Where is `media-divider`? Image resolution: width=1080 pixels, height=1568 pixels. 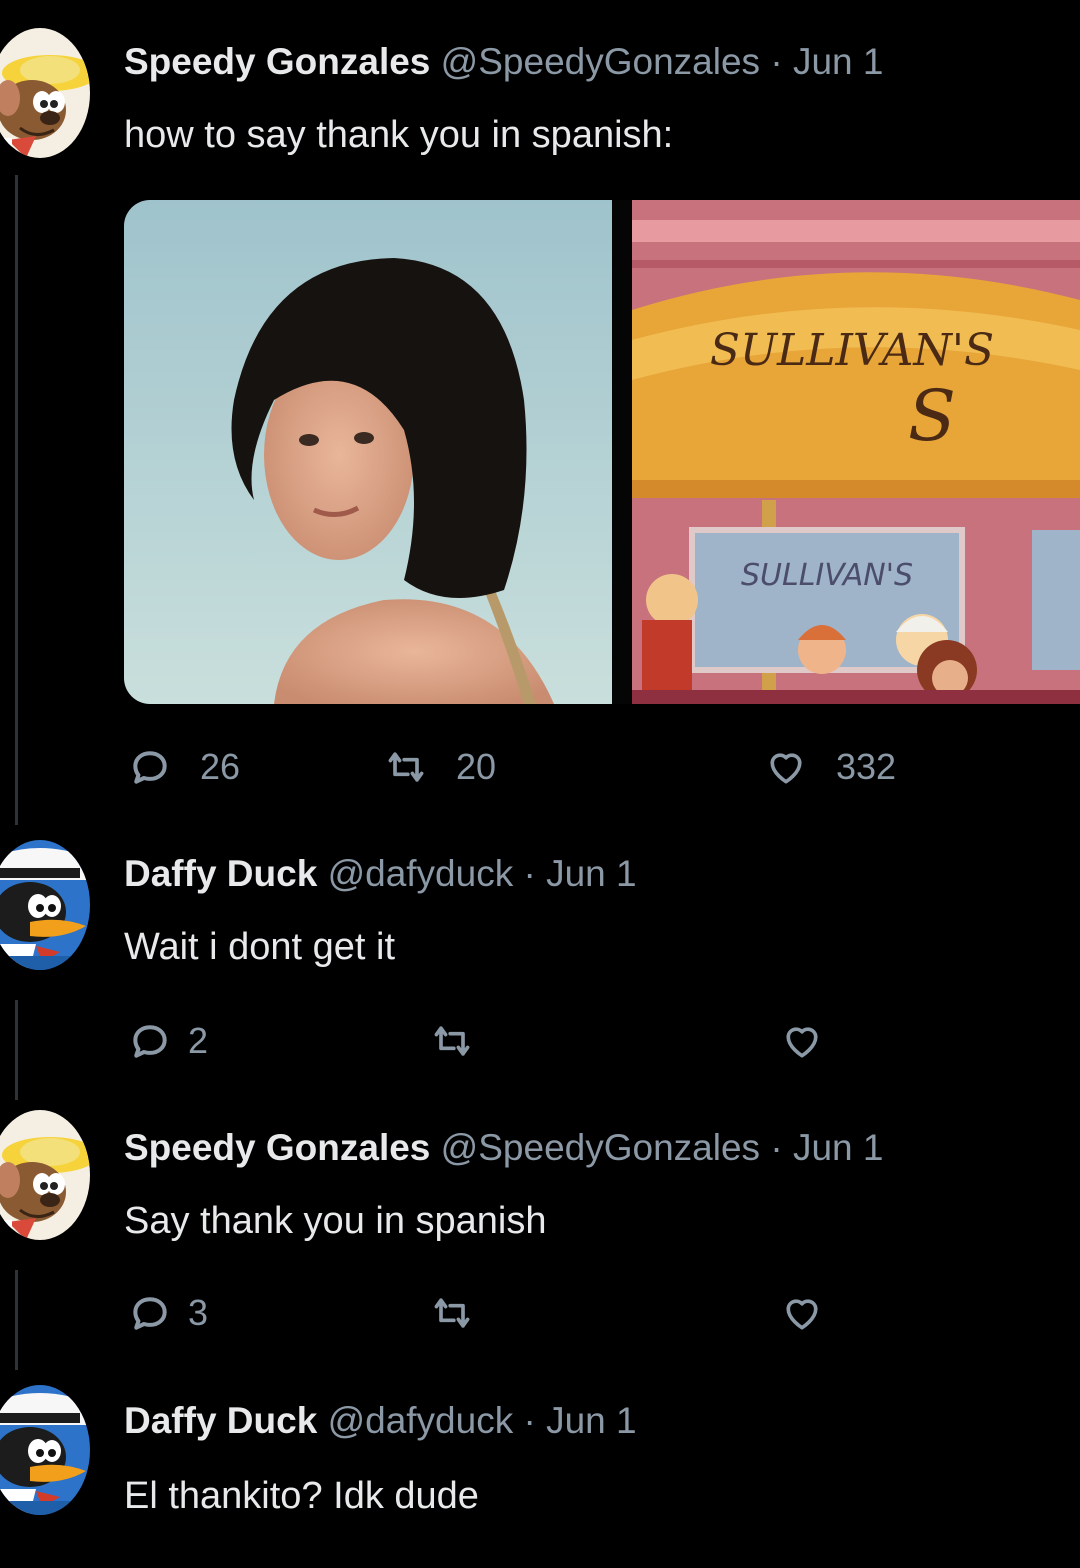 media-divider is located at coordinates (622, 452).